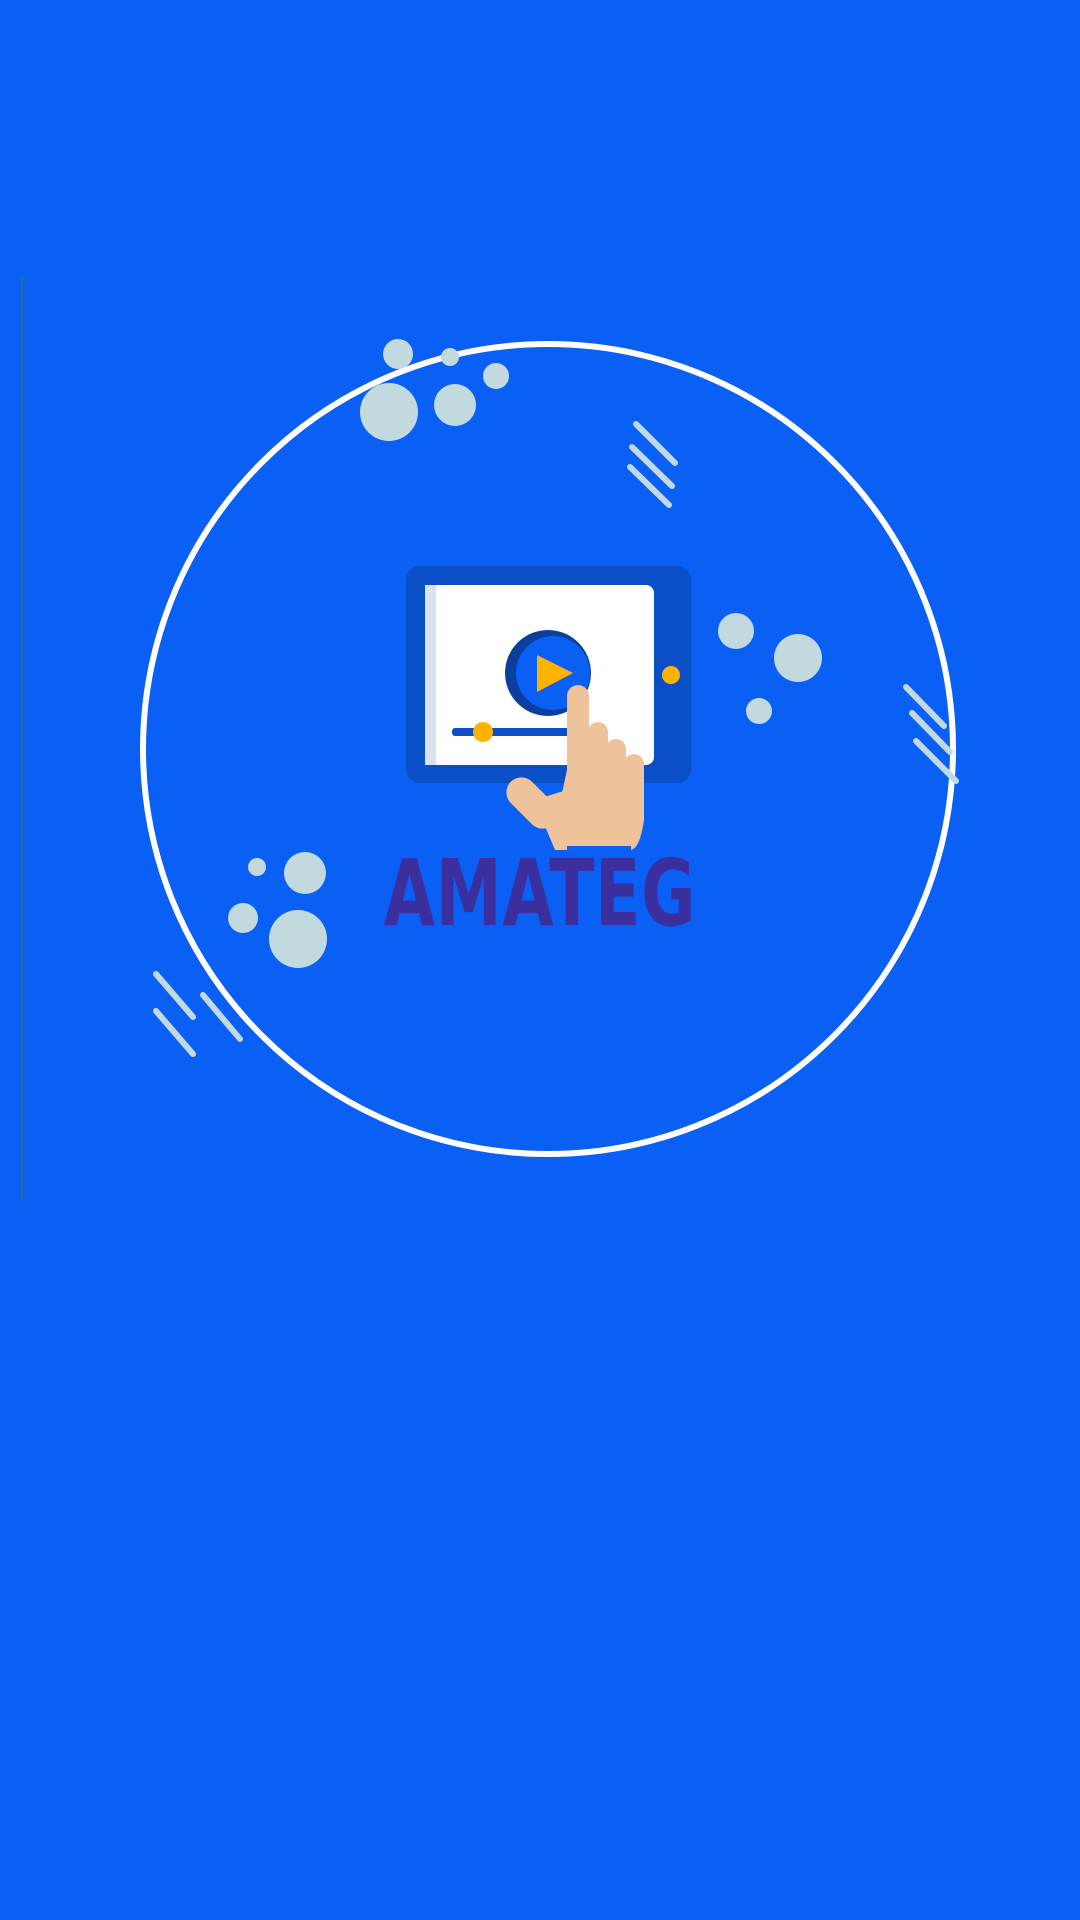  I want to click on bubbles-right-decoration, so click(770, 668).